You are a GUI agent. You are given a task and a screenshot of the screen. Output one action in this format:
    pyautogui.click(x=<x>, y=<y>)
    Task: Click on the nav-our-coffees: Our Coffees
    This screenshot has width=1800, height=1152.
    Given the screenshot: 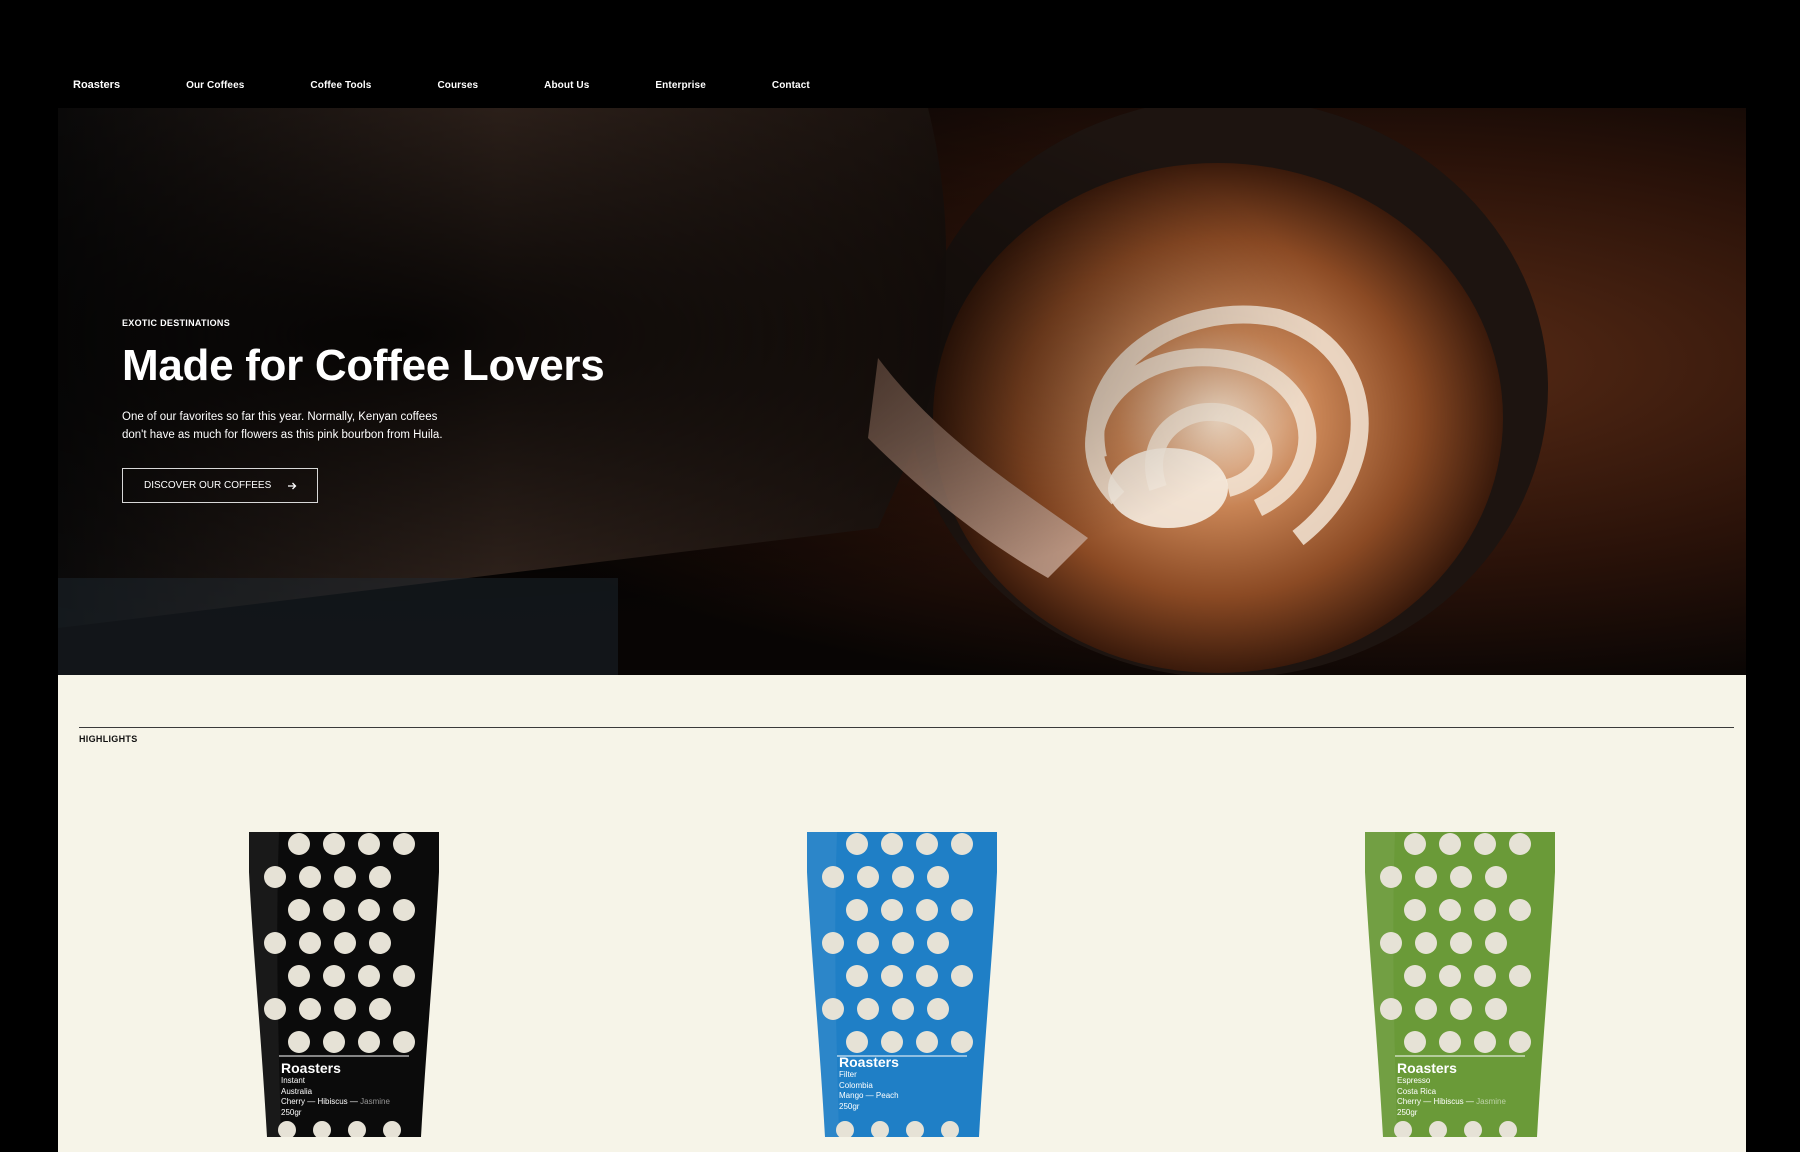 What is the action you would take?
    pyautogui.click(x=215, y=85)
    